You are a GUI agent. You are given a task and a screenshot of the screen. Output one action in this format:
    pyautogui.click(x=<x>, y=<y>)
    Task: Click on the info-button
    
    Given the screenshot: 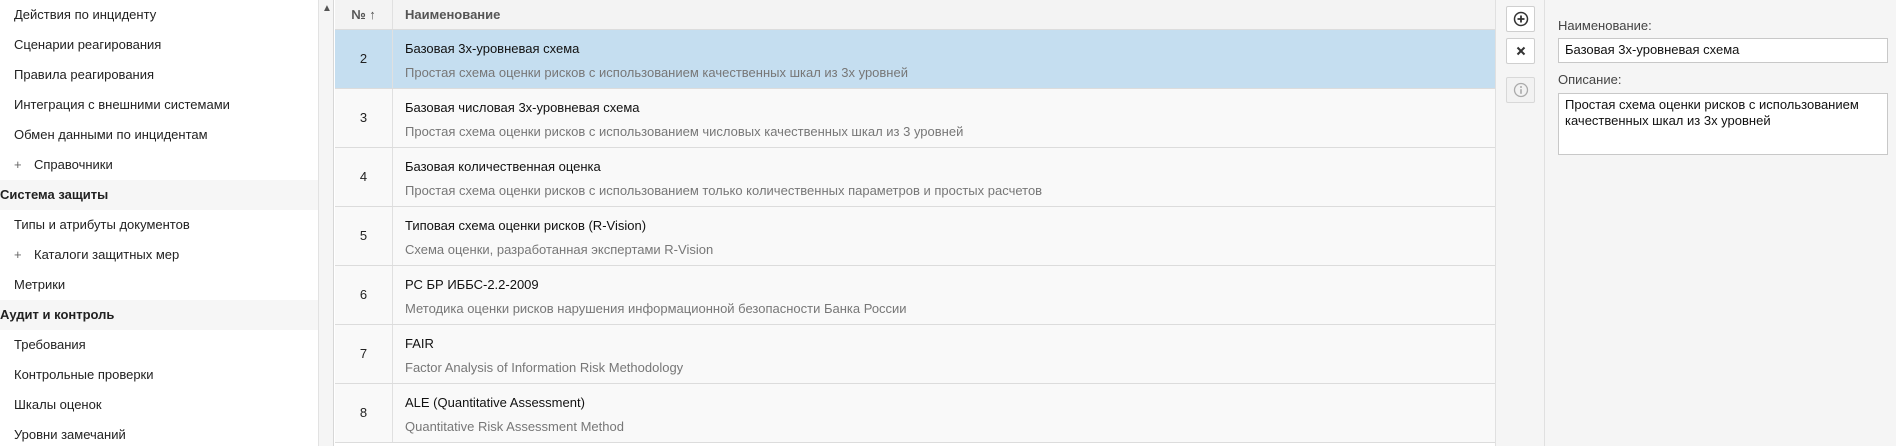 What is the action you would take?
    pyautogui.click(x=1520, y=90)
    